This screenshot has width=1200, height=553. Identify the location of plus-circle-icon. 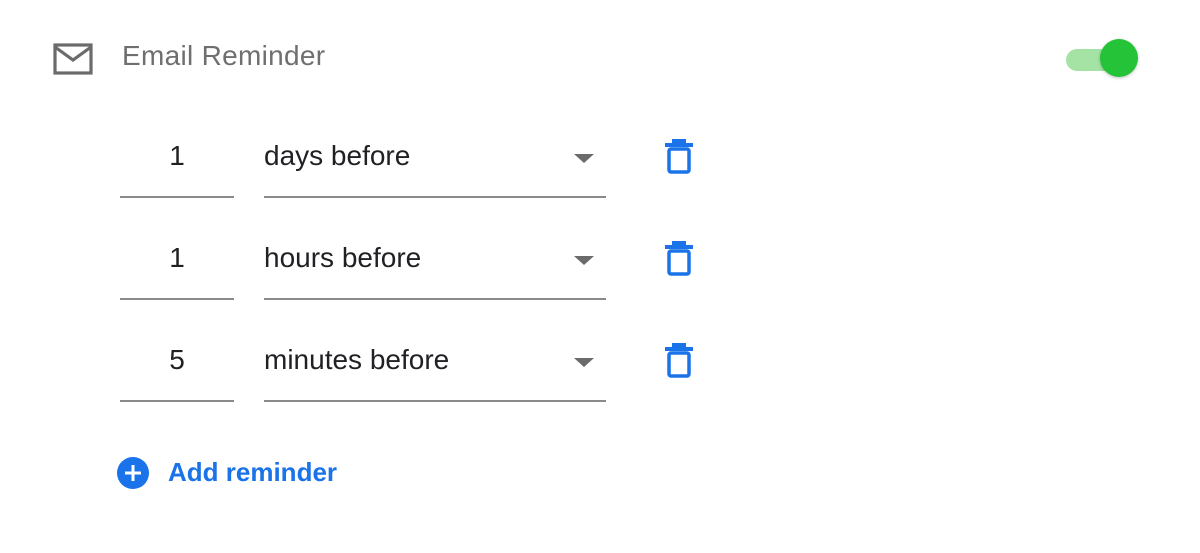
(133, 473).